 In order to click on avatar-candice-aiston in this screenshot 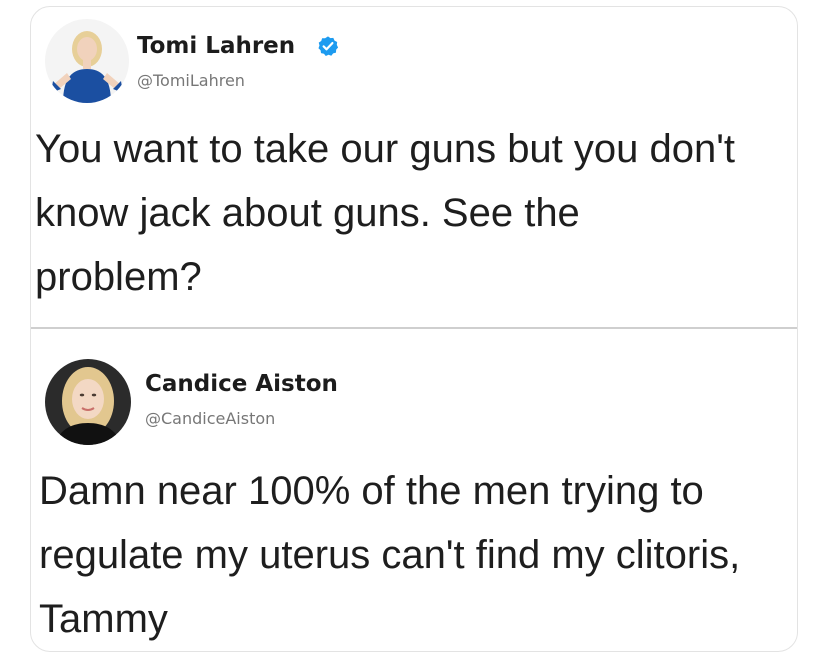, I will do `click(88, 402)`.